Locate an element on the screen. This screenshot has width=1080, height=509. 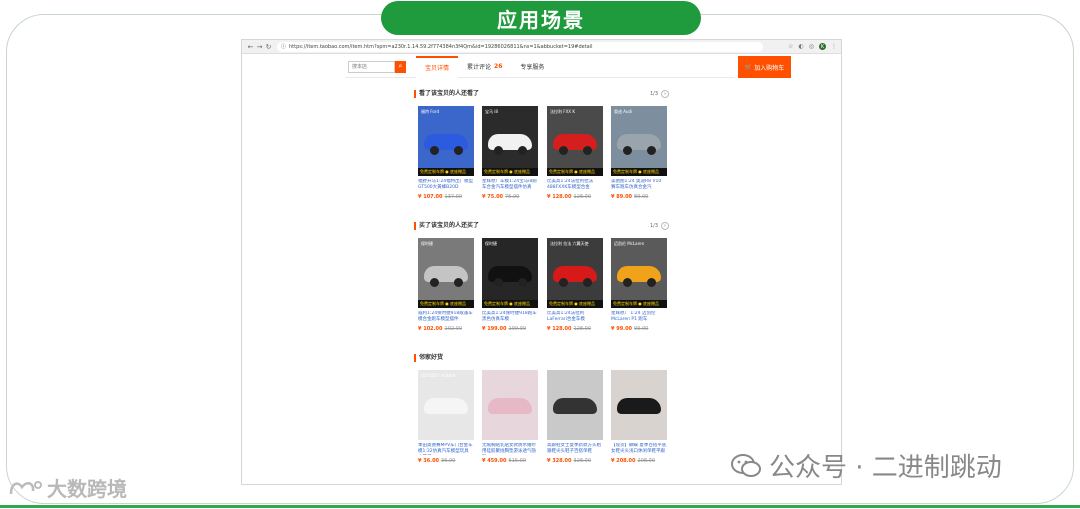
tab-label: 宝贝详情 is located at coordinates (437, 68).